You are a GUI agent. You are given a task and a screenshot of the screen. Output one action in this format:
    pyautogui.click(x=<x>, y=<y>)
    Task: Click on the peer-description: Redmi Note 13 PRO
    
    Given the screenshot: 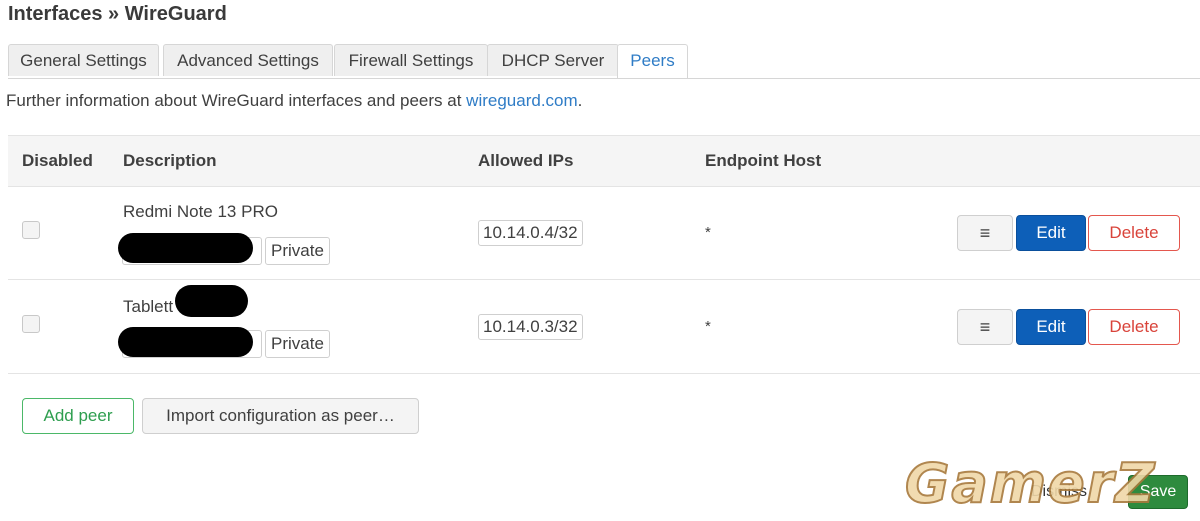 What is the action you would take?
    pyautogui.click(x=200, y=211)
    